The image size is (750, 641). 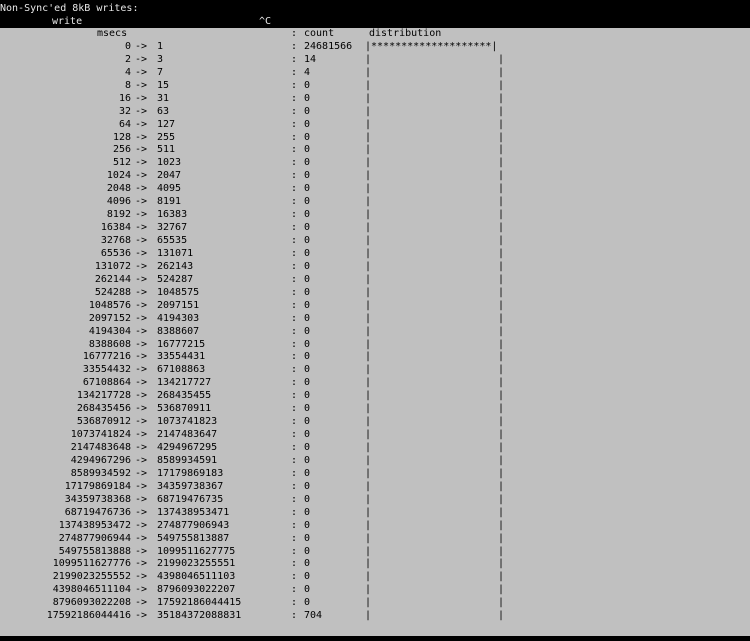 I want to click on bucket-low: 33554432, so click(x=106, y=370).